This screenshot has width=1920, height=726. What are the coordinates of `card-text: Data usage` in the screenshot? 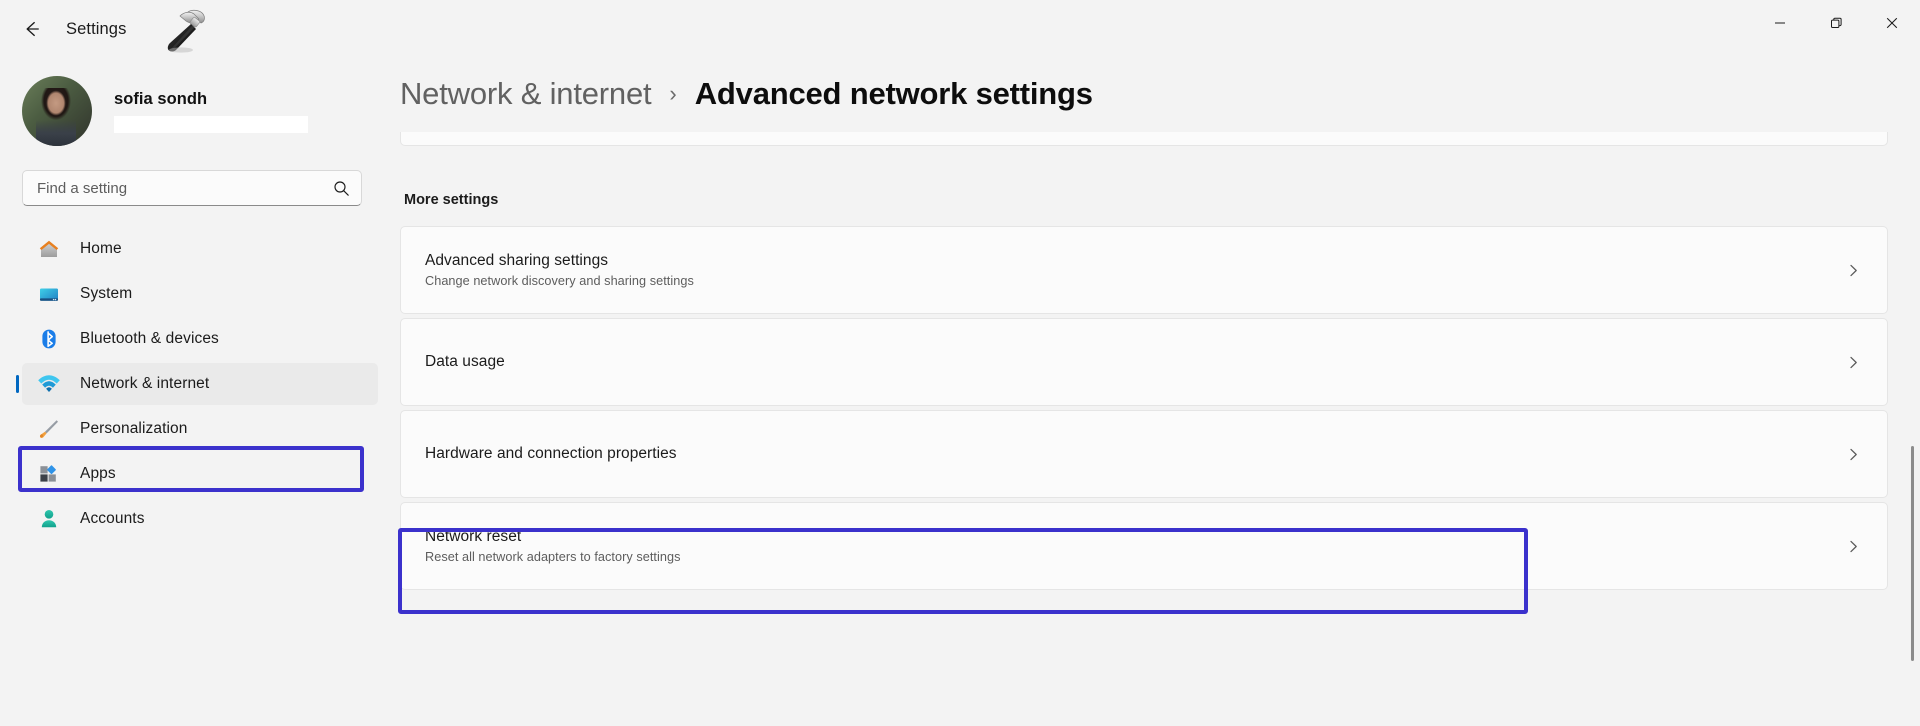 It's located at (1134, 362).